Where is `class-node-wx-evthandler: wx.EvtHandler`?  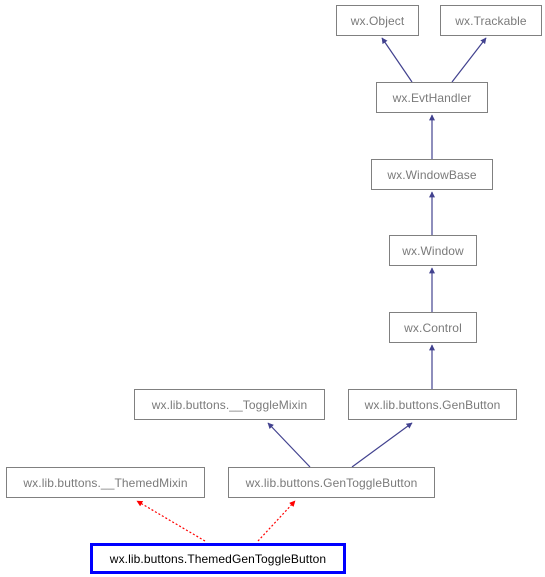
class-node-wx-evthandler: wx.EvtHandler is located at coordinates (432, 97).